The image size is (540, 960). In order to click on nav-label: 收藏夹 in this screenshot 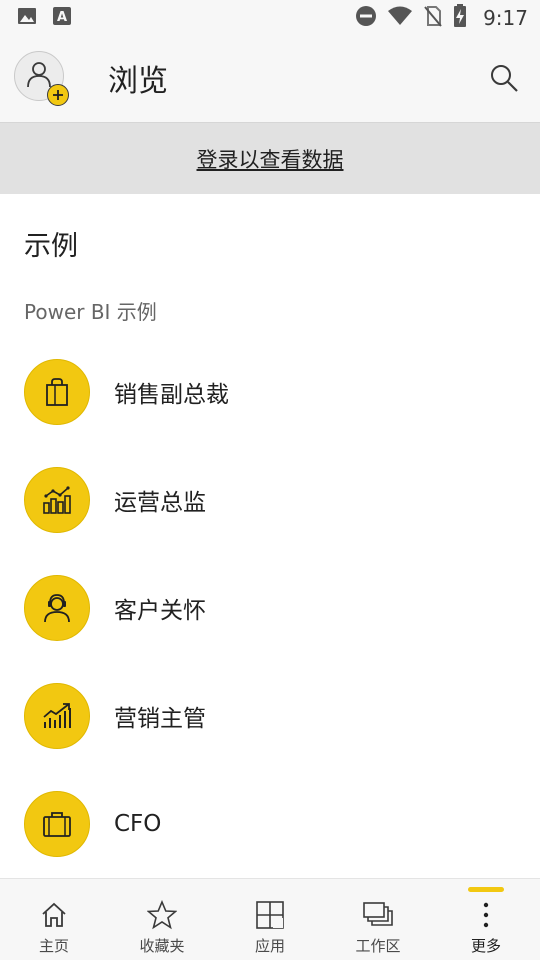, I will do `click(162, 946)`.